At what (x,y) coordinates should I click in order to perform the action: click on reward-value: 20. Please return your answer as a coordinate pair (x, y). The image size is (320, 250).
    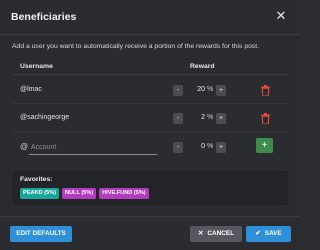
    Looking at the image, I should click on (196, 89).